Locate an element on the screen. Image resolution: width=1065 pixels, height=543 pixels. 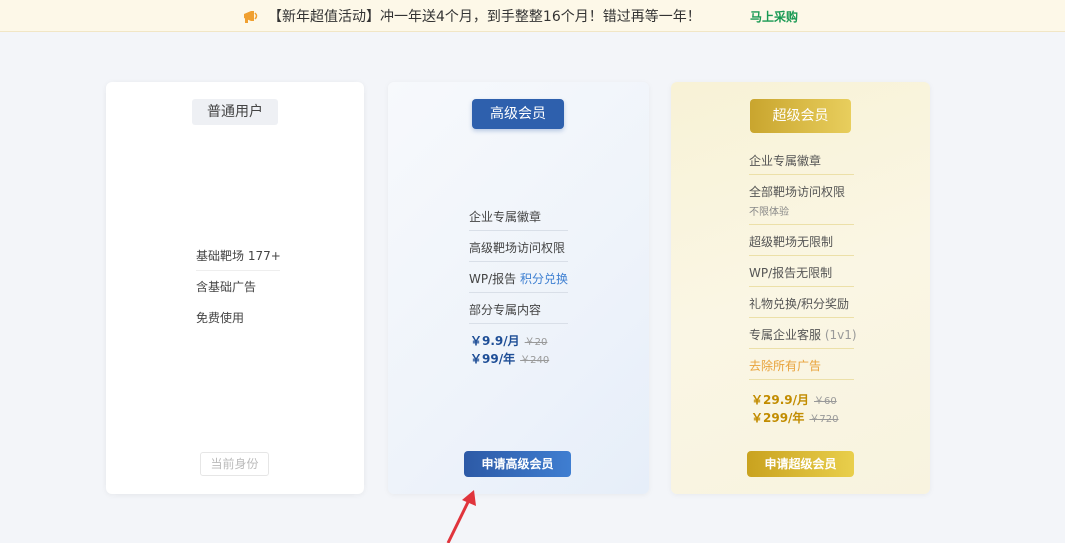
price-monthly: ￥9.9/月 is located at coordinates (495, 341).